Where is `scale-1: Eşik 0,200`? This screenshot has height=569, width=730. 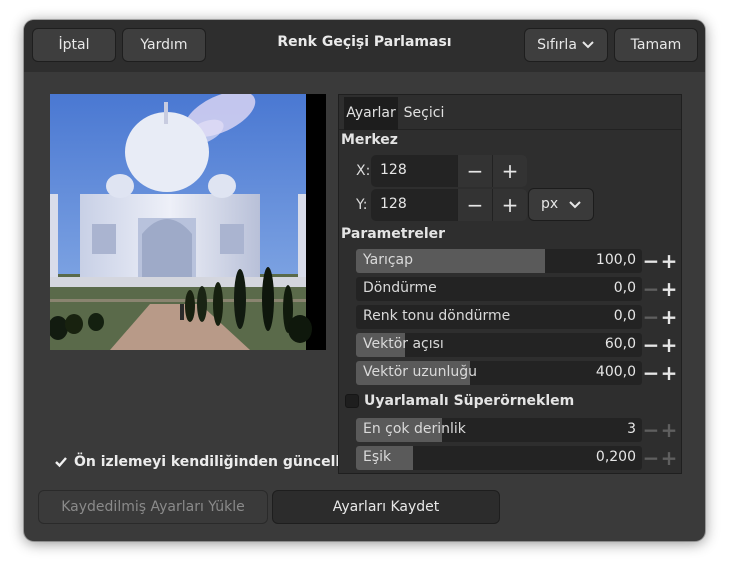 scale-1: Eşik 0,200 is located at coordinates (499, 458).